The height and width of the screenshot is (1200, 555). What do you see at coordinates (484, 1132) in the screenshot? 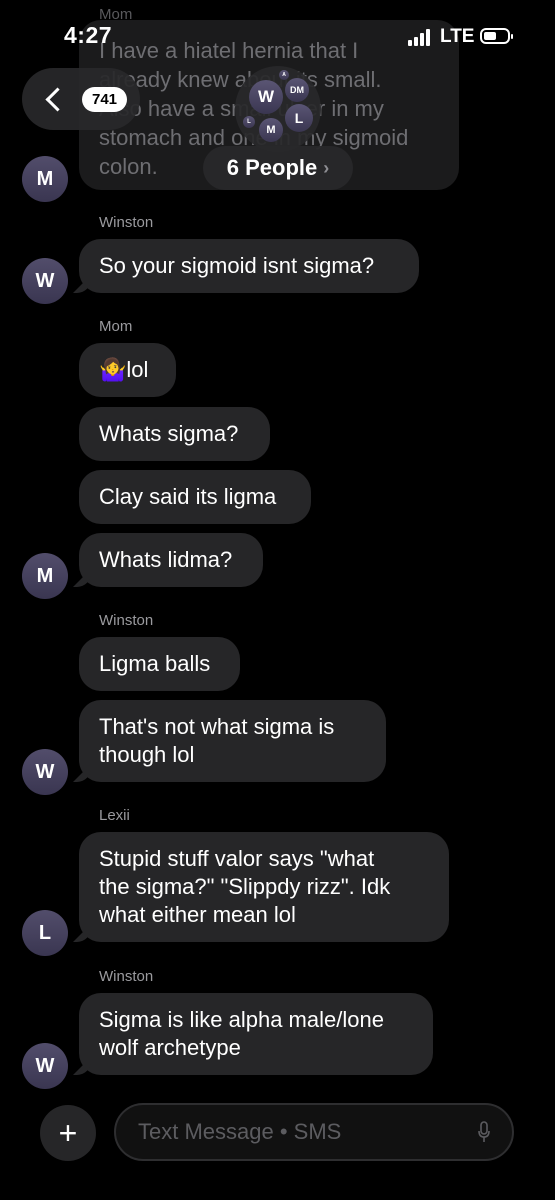
I see `microphone-icon` at bounding box center [484, 1132].